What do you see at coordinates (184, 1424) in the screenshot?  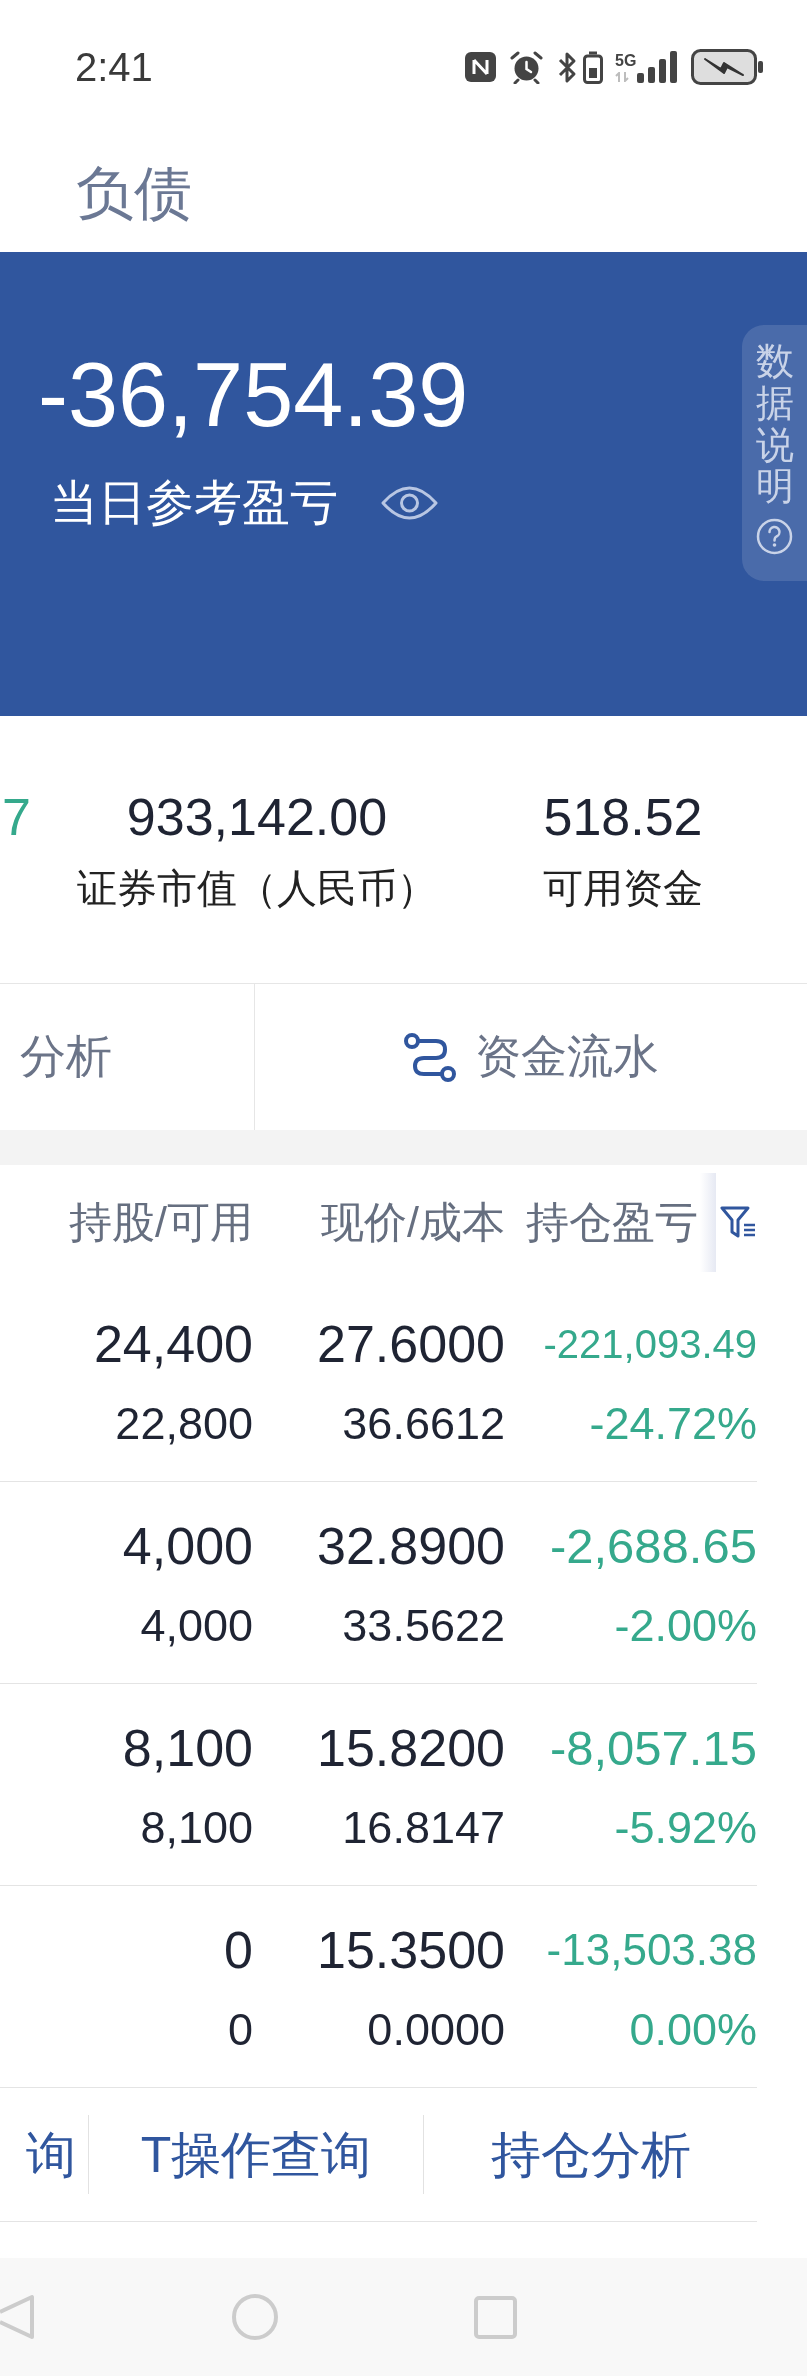 I see `shares-available: 22,800` at bounding box center [184, 1424].